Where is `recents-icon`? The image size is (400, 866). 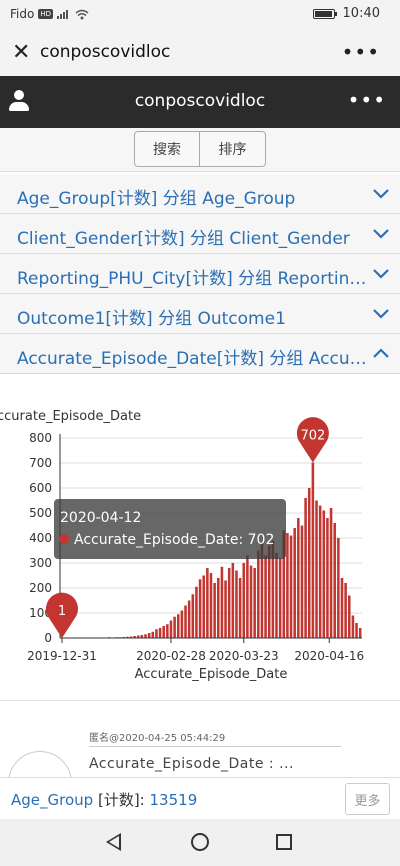
recents-icon is located at coordinates (284, 842).